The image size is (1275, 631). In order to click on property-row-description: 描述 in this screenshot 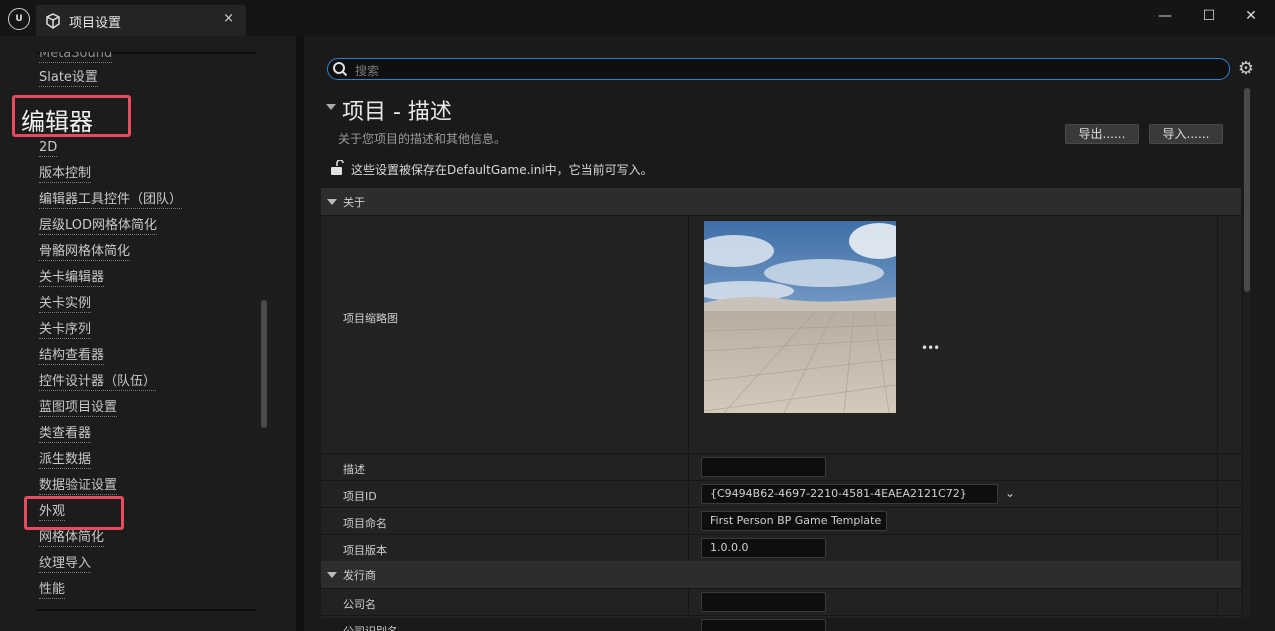, I will do `click(781, 466)`.